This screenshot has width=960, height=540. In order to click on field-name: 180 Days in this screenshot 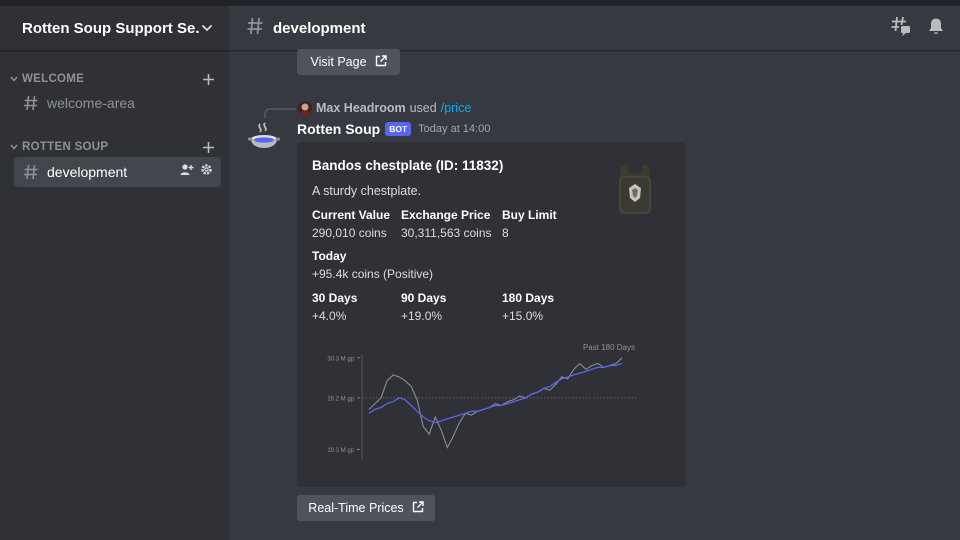, I will do `click(528, 298)`.